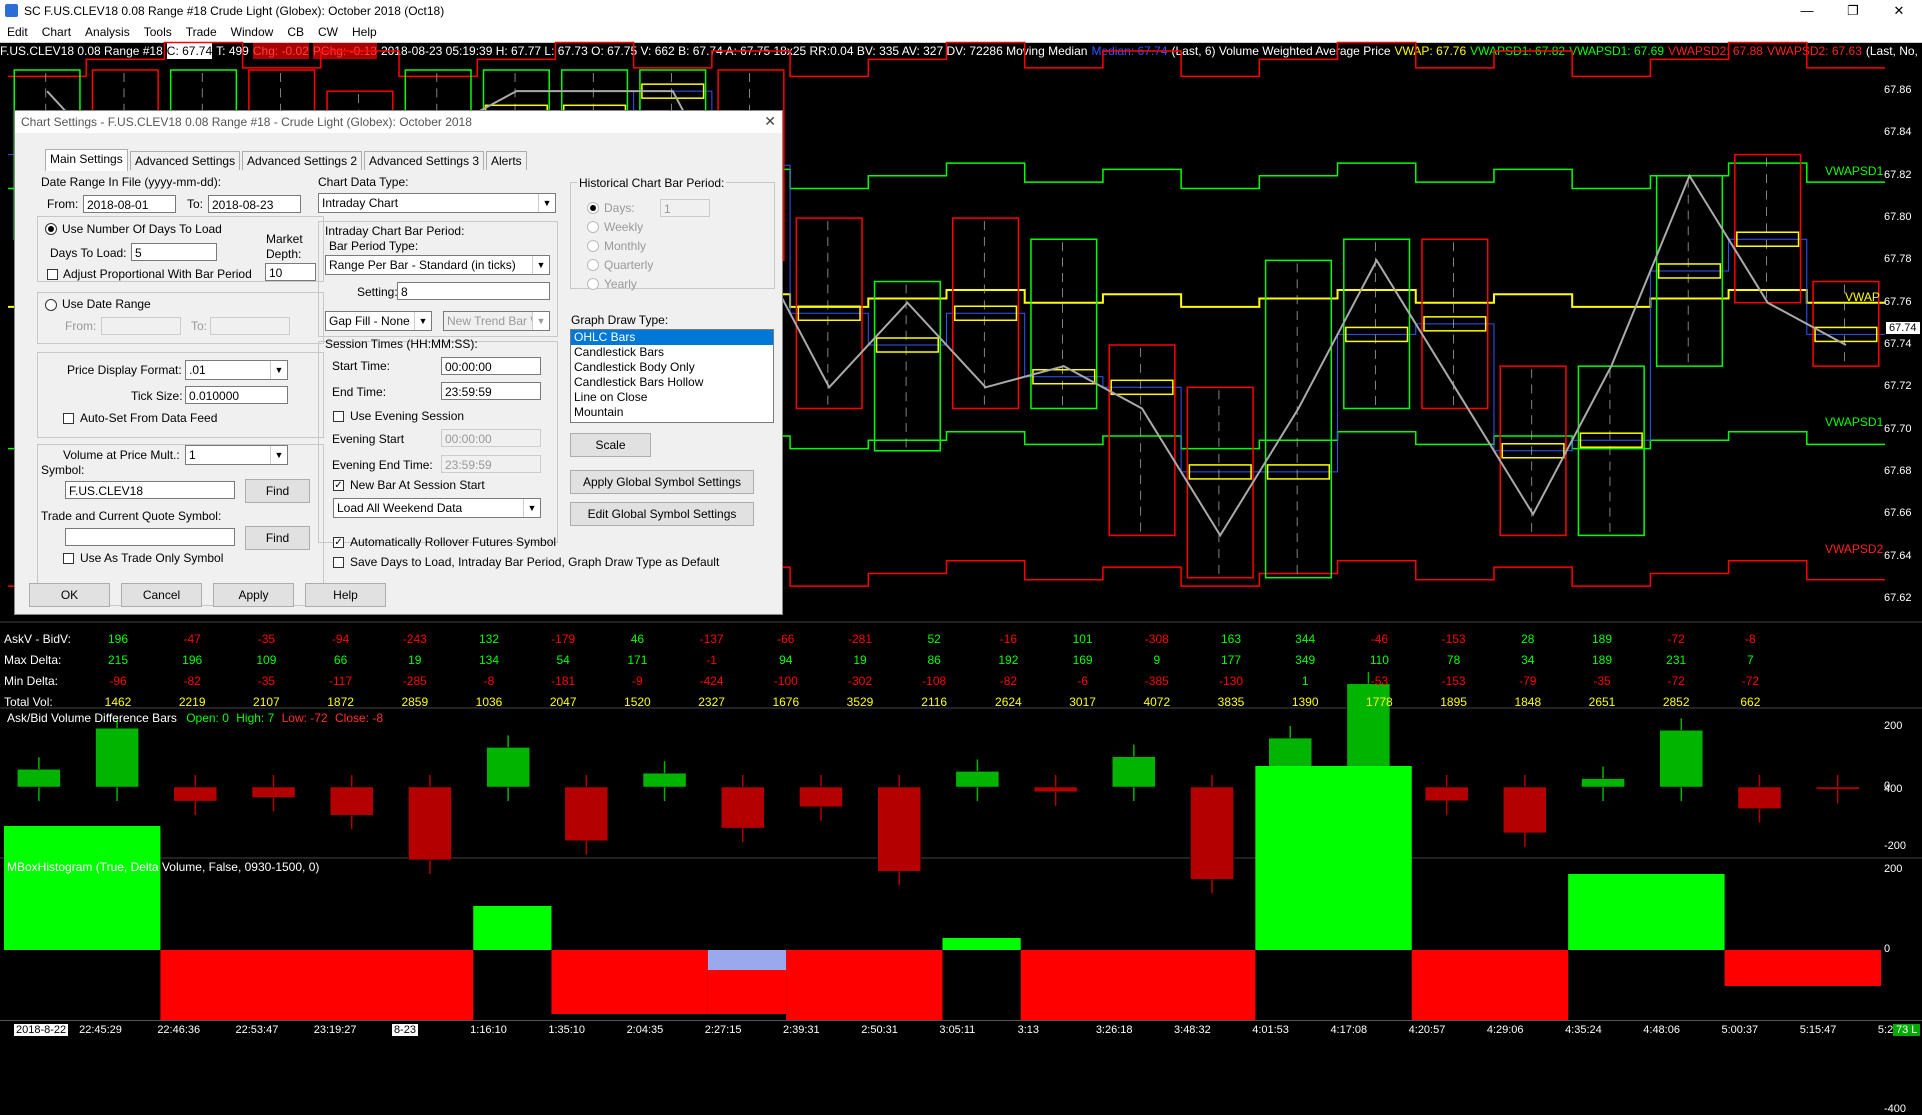 The height and width of the screenshot is (1115, 1922). What do you see at coordinates (161, 595) in the screenshot?
I see `cancel-button: Cancel` at bounding box center [161, 595].